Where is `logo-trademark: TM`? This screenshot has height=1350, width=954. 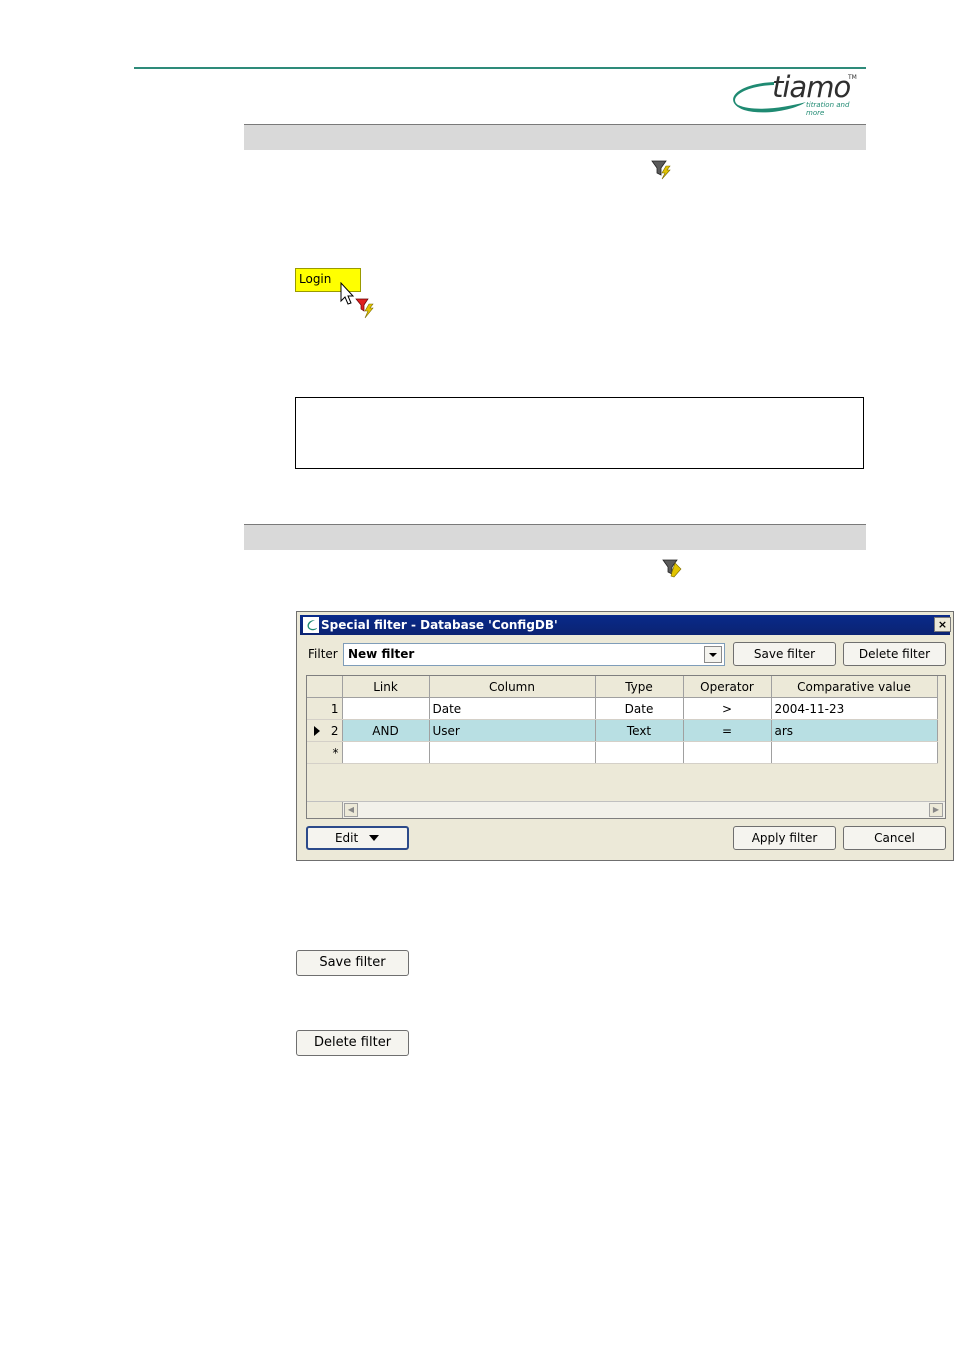
logo-trademark: TM is located at coordinates (852, 77).